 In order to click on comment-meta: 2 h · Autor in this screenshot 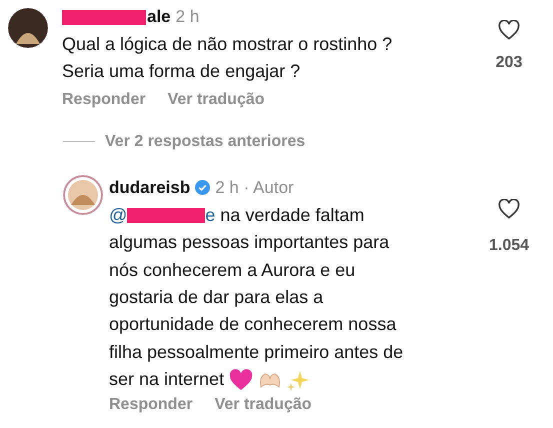, I will do `click(254, 187)`.